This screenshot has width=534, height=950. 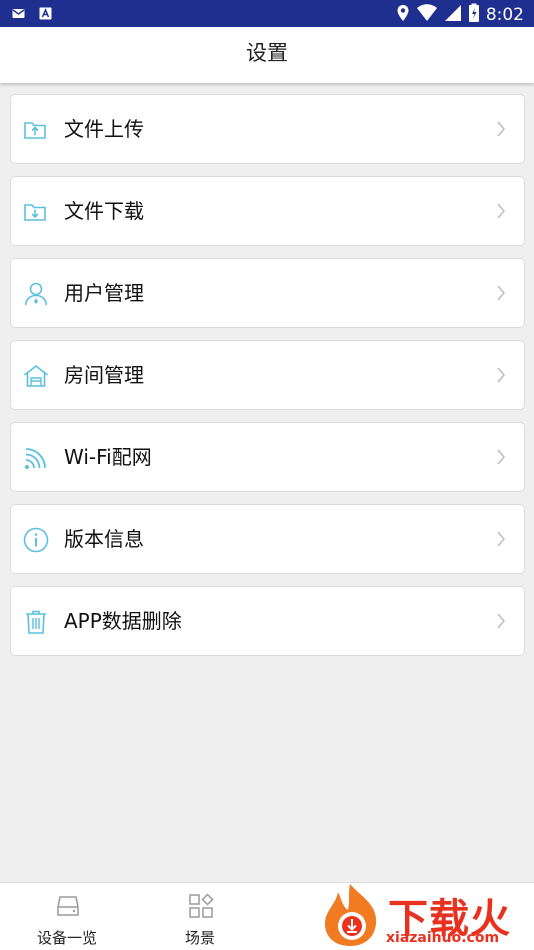 What do you see at coordinates (36, 130) in the screenshot?
I see `folder-upload-icon` at bounding box center [36, 130].